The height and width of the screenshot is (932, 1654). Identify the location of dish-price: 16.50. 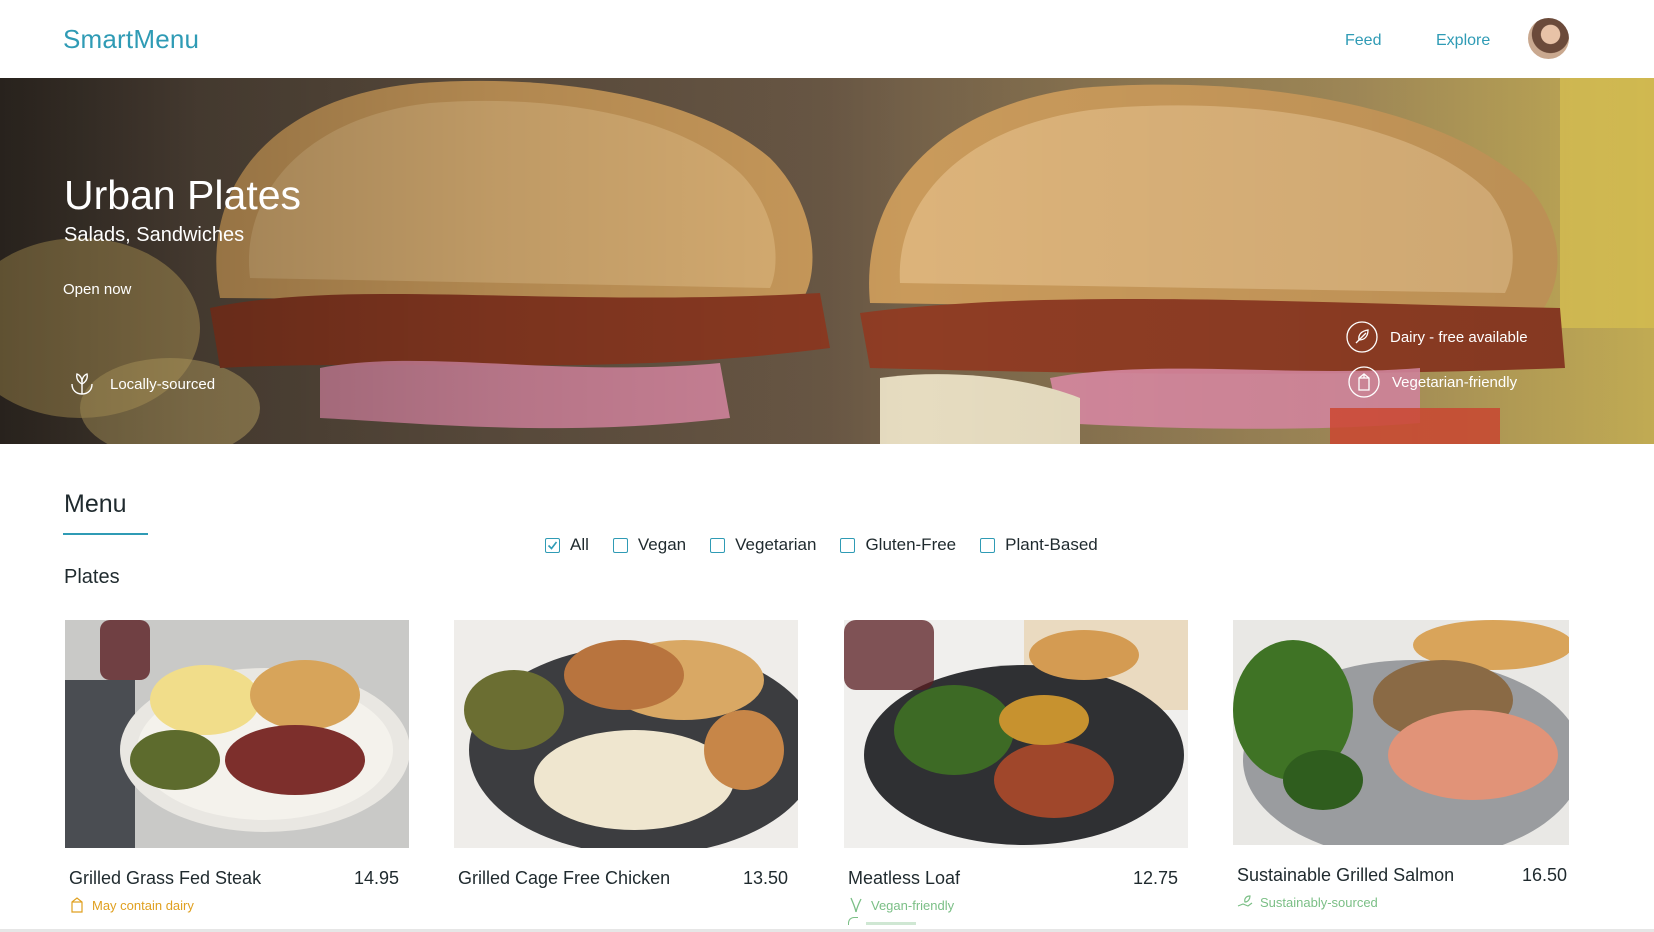
(1544, 875).